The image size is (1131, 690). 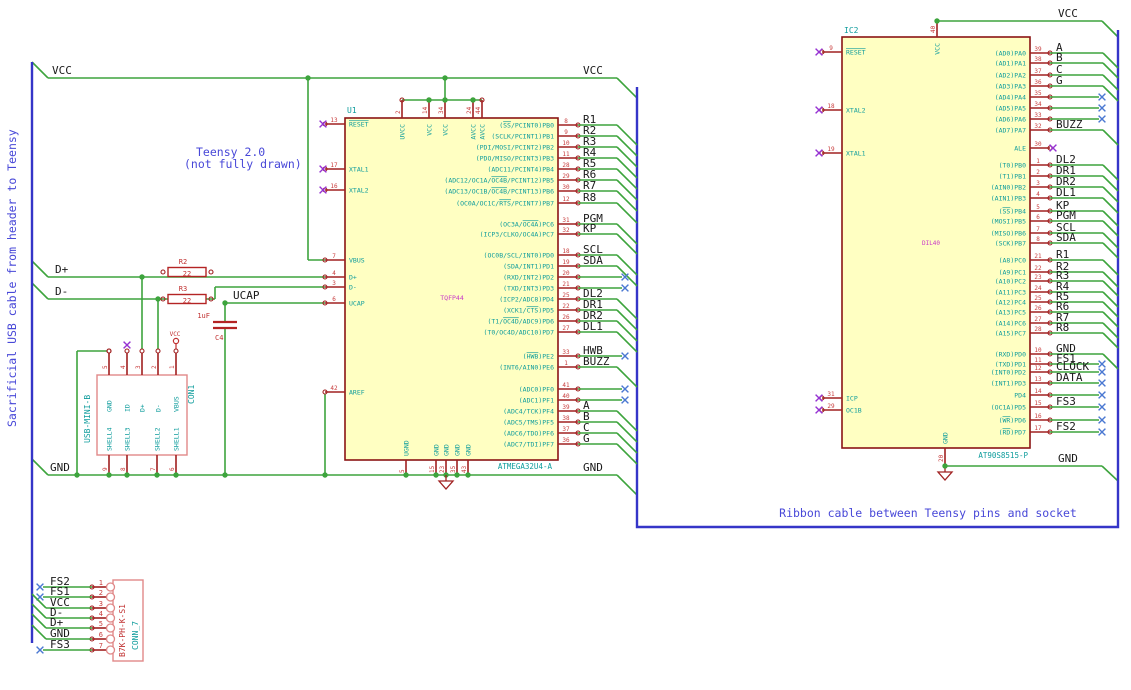 I want to click on pin-name: (A8)PC0, so click(x=1012, y=260).